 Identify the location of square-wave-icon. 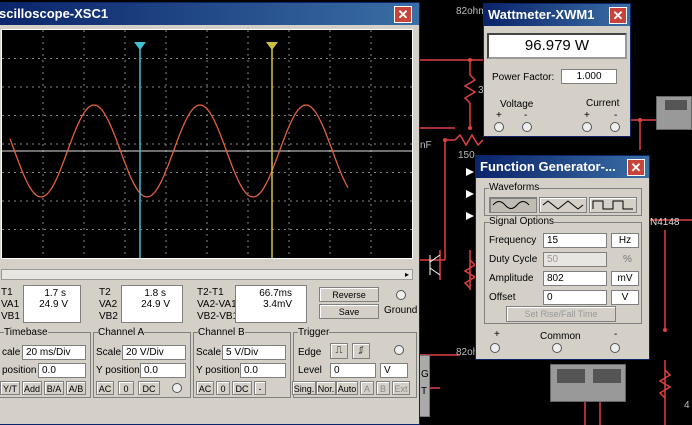
(612, 205).